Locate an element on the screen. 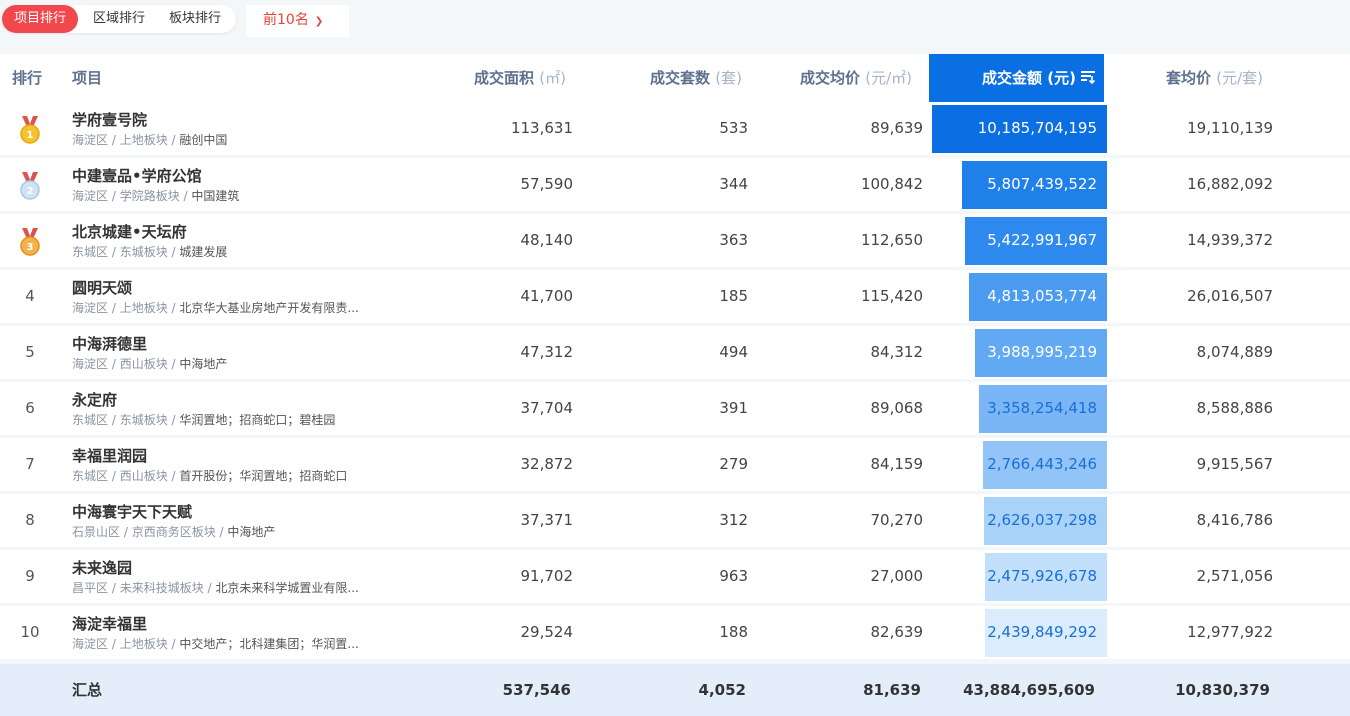 The image size is (1350, 716). area-value: 41,700 is located at coordinates (547, 296).